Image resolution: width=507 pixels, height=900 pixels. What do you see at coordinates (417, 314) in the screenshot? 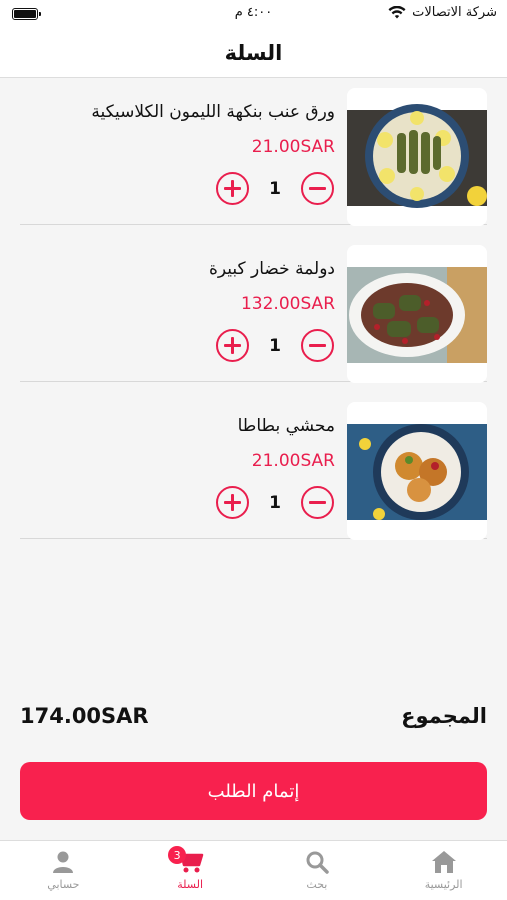
I see `vegetable-dolma-dish-image` at bounding box center [417, 314].